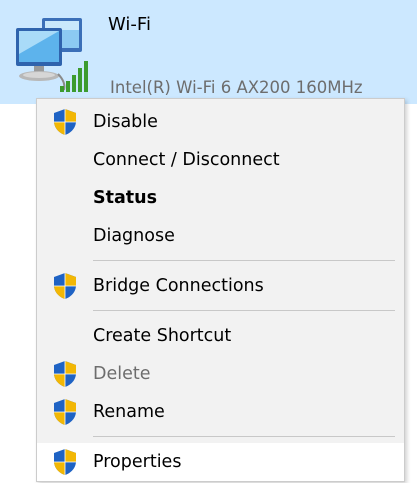 This screenshot has width=417, height=483. Describe the element at coordinates (122, 374) in the screenshot. I see `menu-item-label: Delete` at that location.